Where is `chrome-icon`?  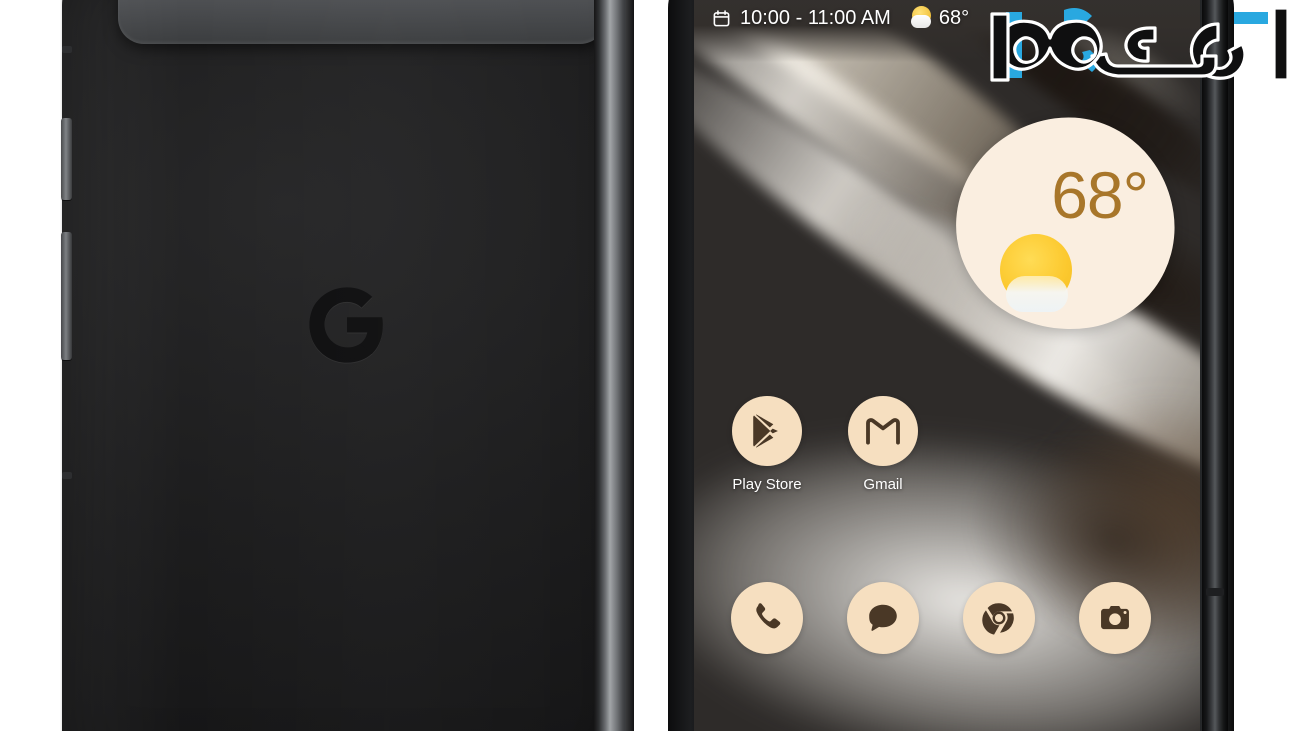 chrome-icon is located at coordinates (999, 618).